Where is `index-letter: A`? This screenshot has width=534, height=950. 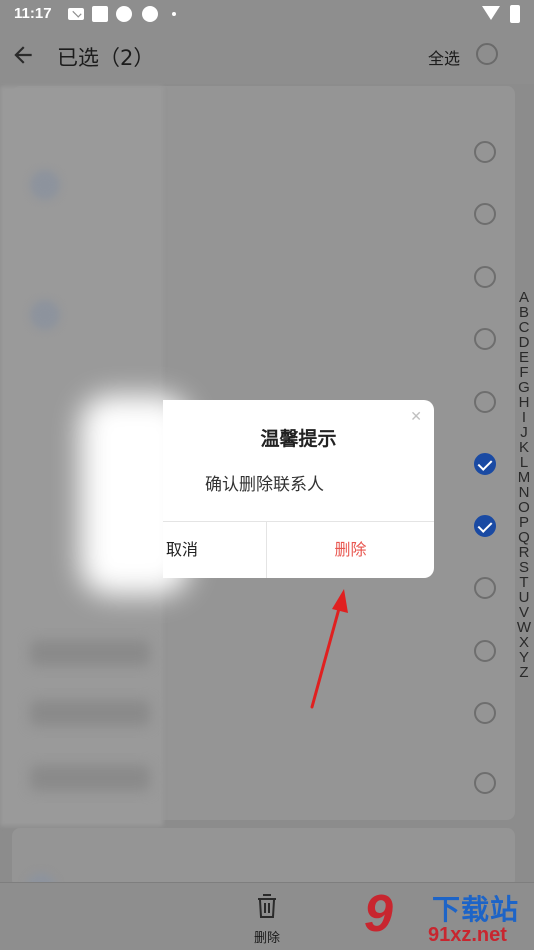
index-letter: A is located at coordinates (524, 297).